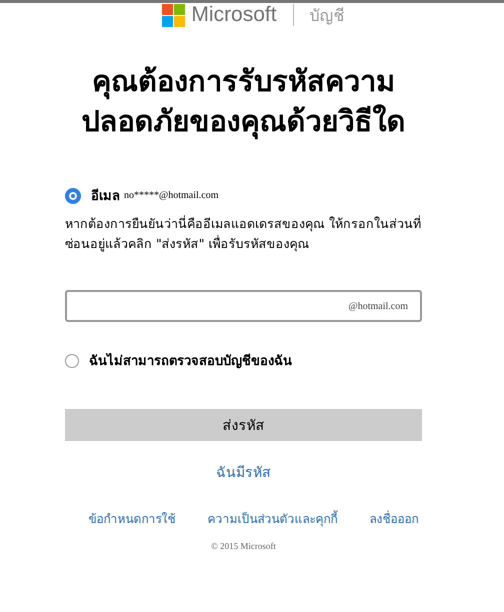 The width and height of the screenshot is (504, 612). What do you see at coordinates (273, 519) in the screenshot?
I see `footer-link: ความเป็นส่วนตัวและคุกกี้` at bounding box center [273, 519].